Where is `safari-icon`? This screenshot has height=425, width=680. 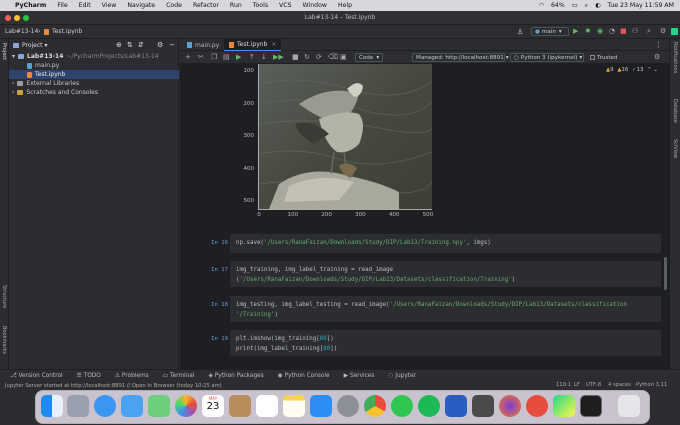 safari-icon is located at coordinates (105, 406).